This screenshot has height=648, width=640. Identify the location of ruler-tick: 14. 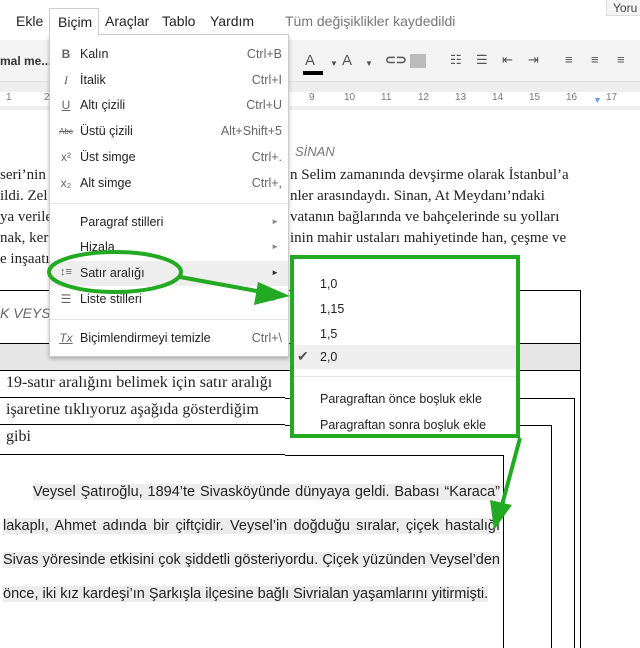
(498, 97).